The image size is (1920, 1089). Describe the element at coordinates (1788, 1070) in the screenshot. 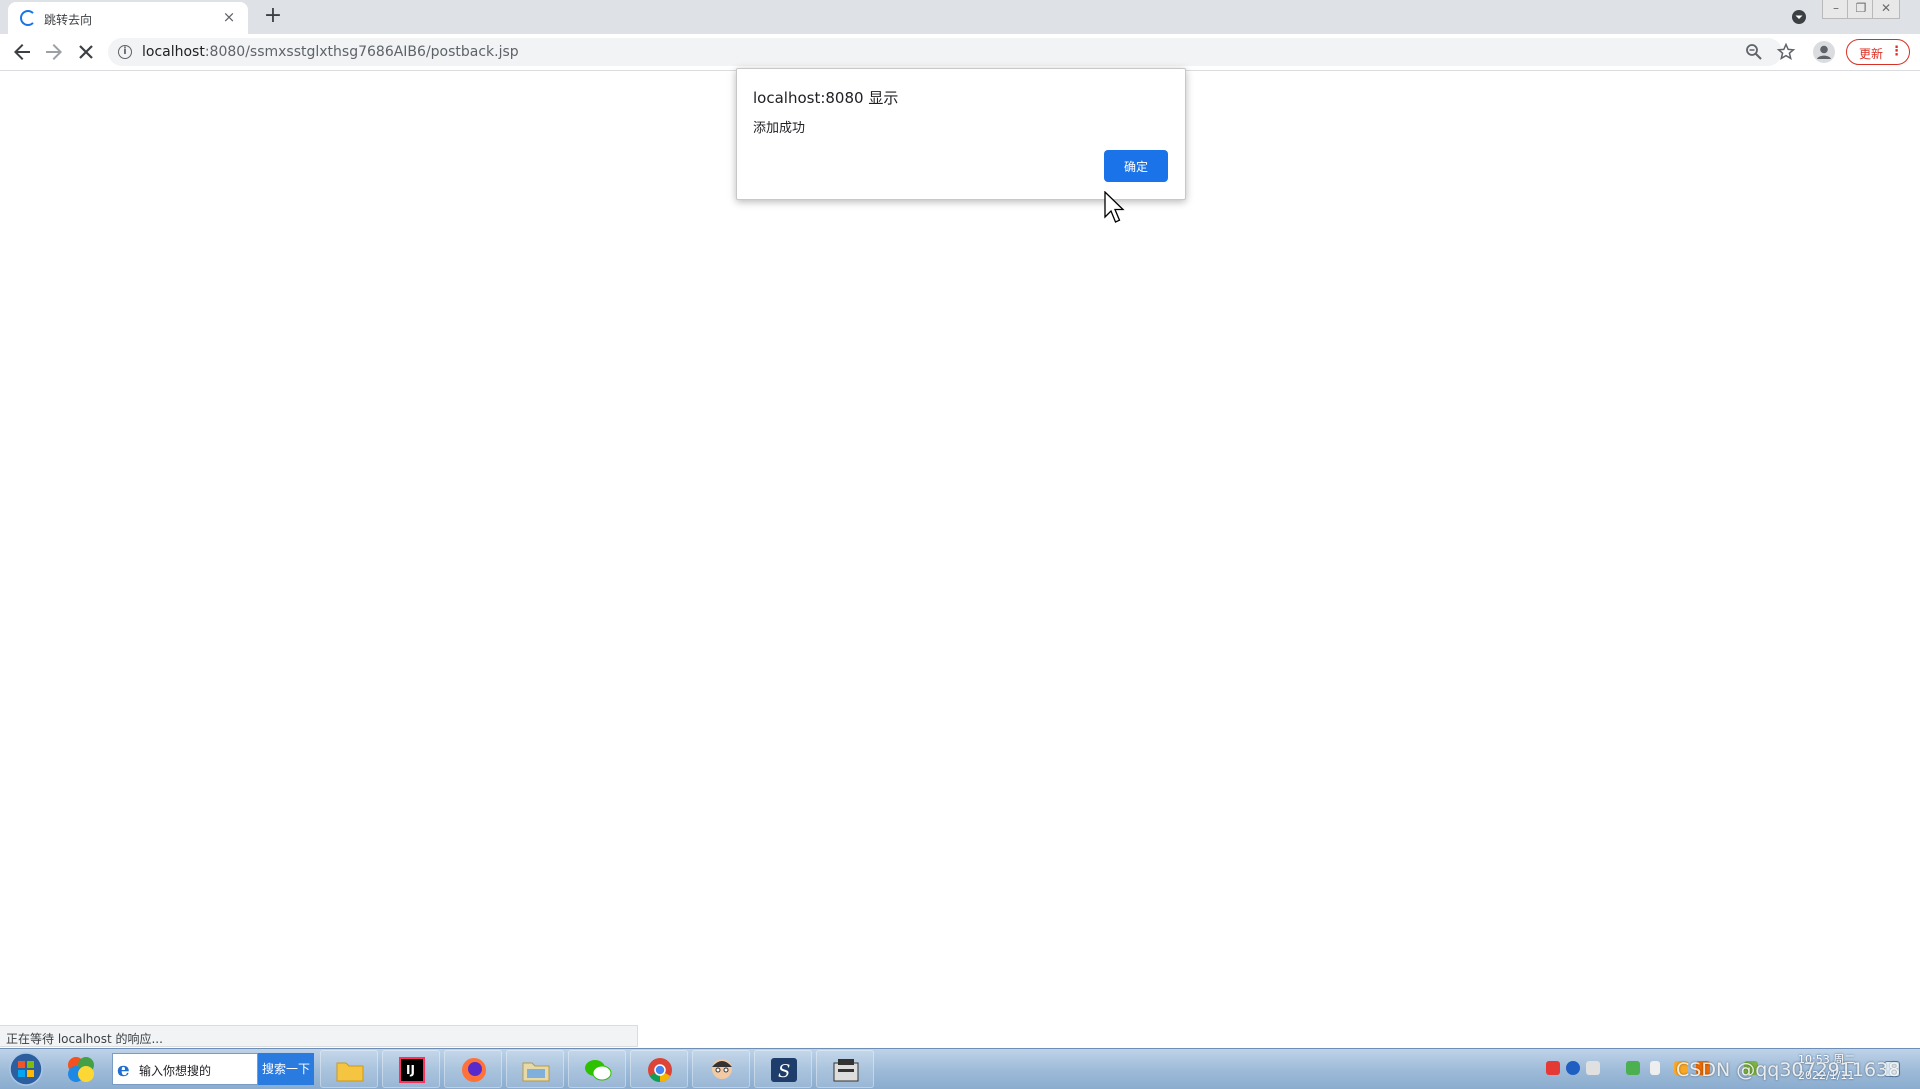

I see `csdn-watermark: CSDN @qq3072911638` at that location.